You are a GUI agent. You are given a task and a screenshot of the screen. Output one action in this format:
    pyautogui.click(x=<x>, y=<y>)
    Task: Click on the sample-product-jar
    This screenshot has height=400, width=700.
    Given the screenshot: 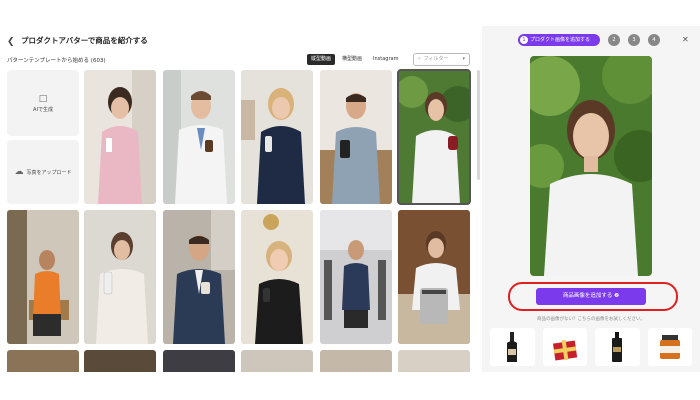 What is the action you would take?
    pyautogui.click(x=669, y=347)
    